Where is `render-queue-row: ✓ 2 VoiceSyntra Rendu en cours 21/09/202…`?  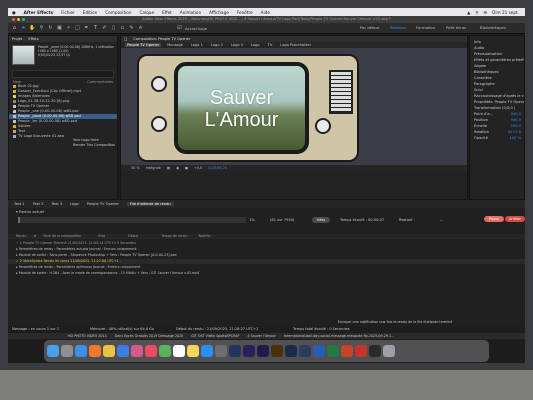
render-queue-row: ✓ 2 VoiceSyntra Rendu en cours 21/09/202… is located at coordinates (266, 261).